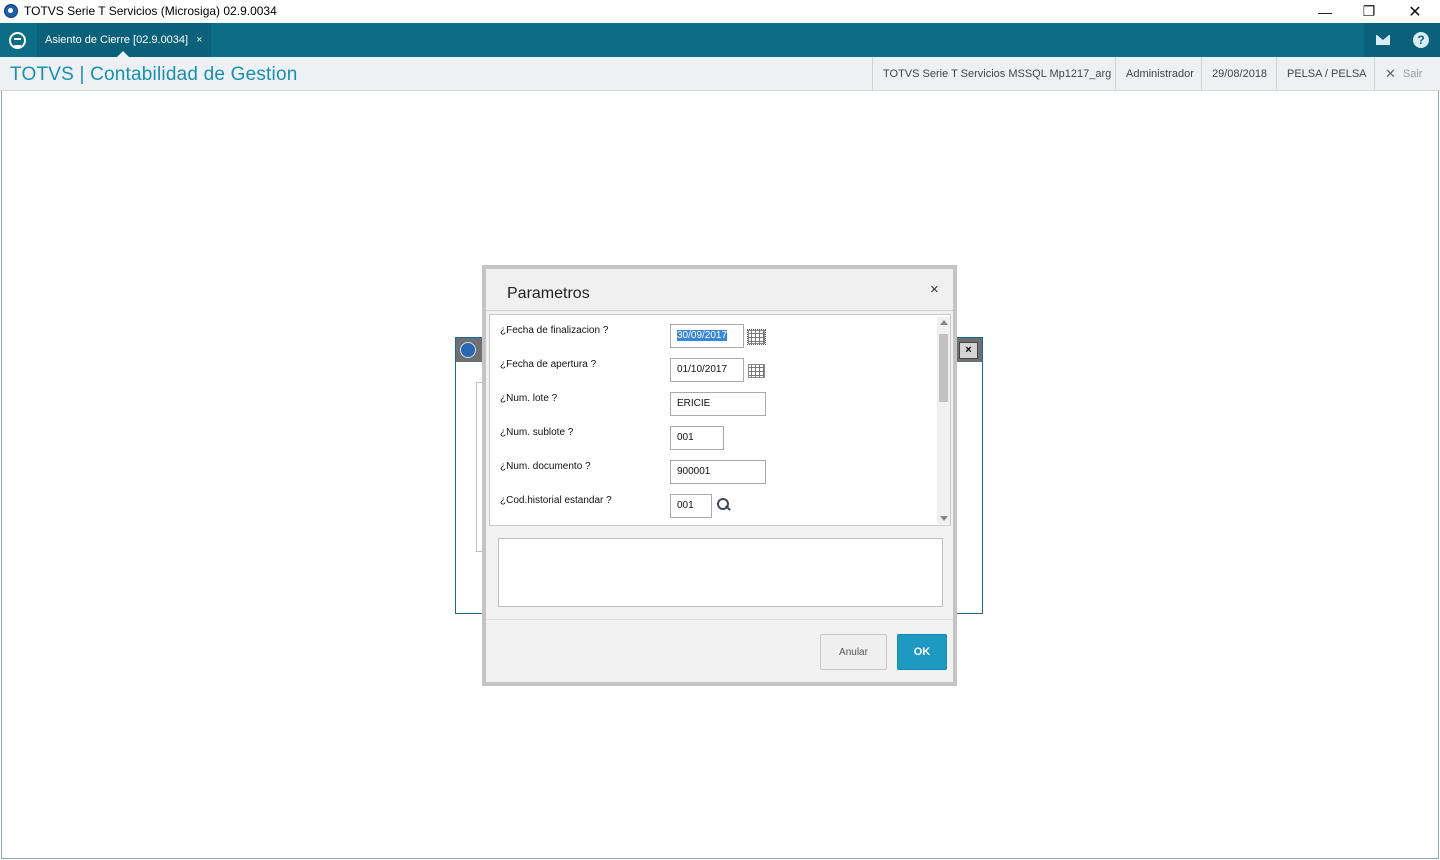  Describe the element at coordinates (1412, 74) in the screenshot. I see `exit-label: Sair` at that location.